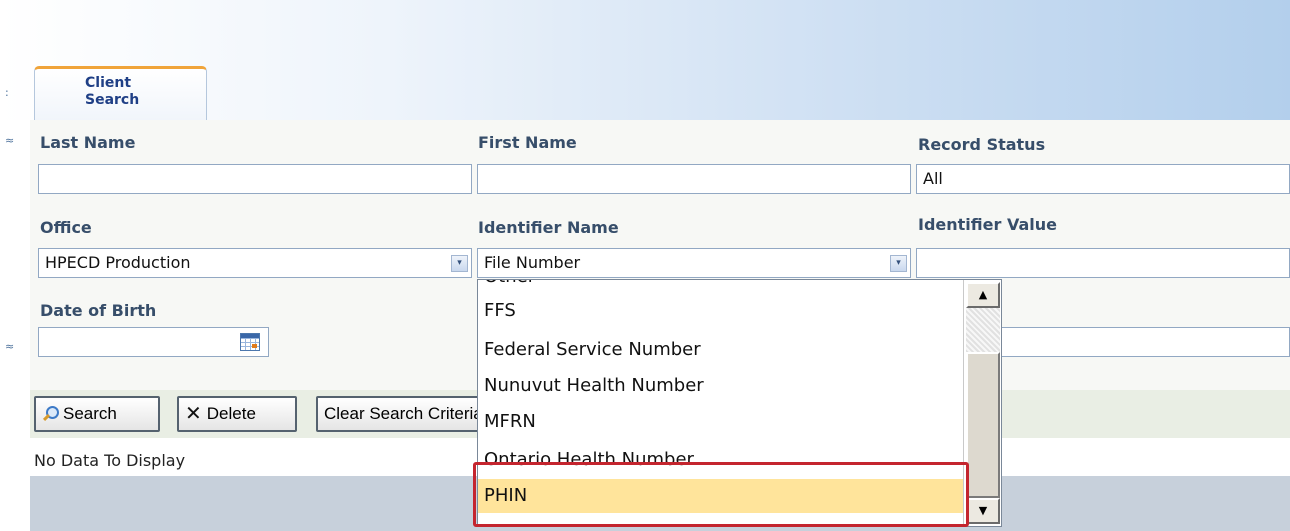 This screenshot has height=531, width=1290. What do you see at coordinates (9, 140) in the screenshot?
I see `collapse-up-icon: ≈` at bounding box center [9, 140].